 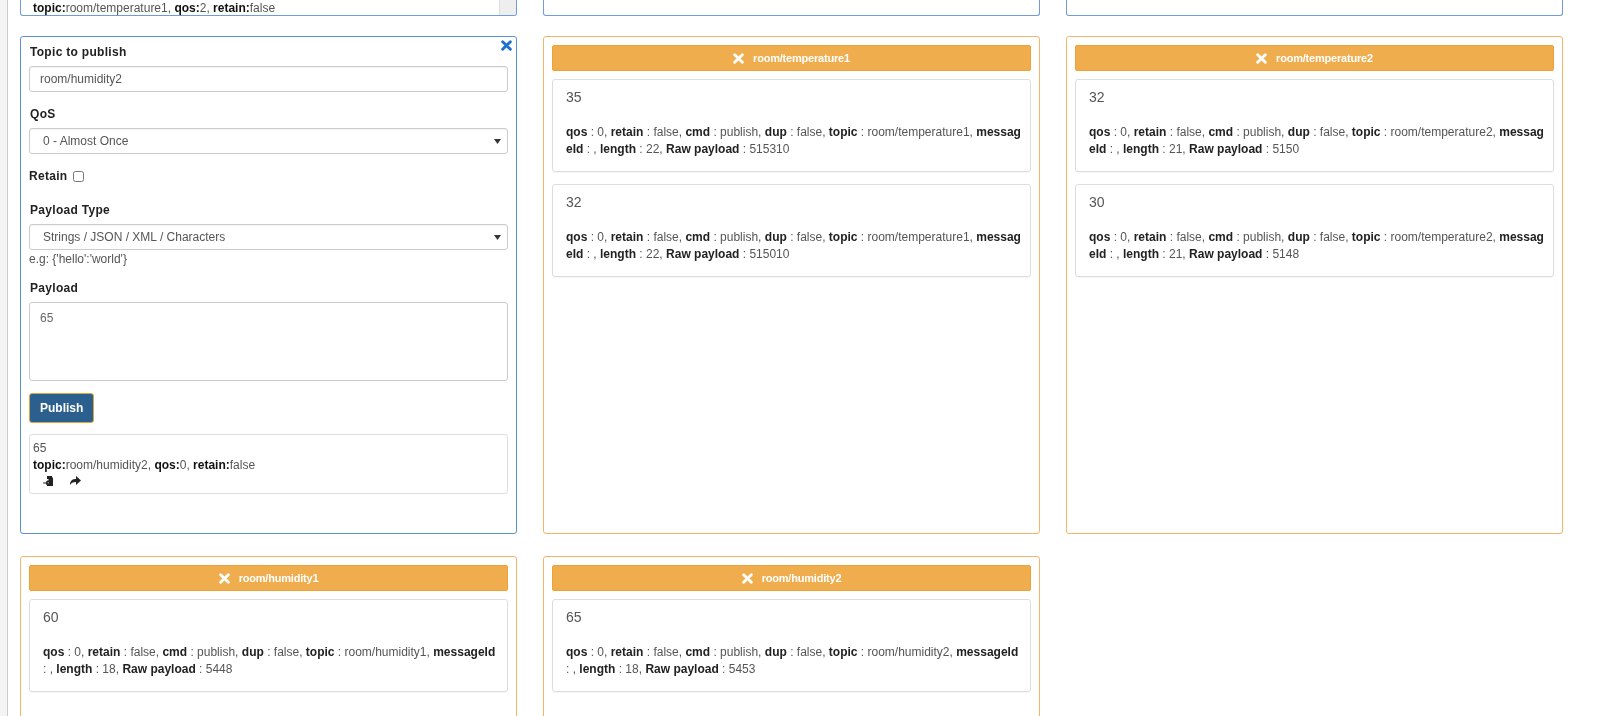 What do you see at coordinates (62, 408) in the screenshot?
I see `publish-button: Publish` at bounding box center [62, 408].